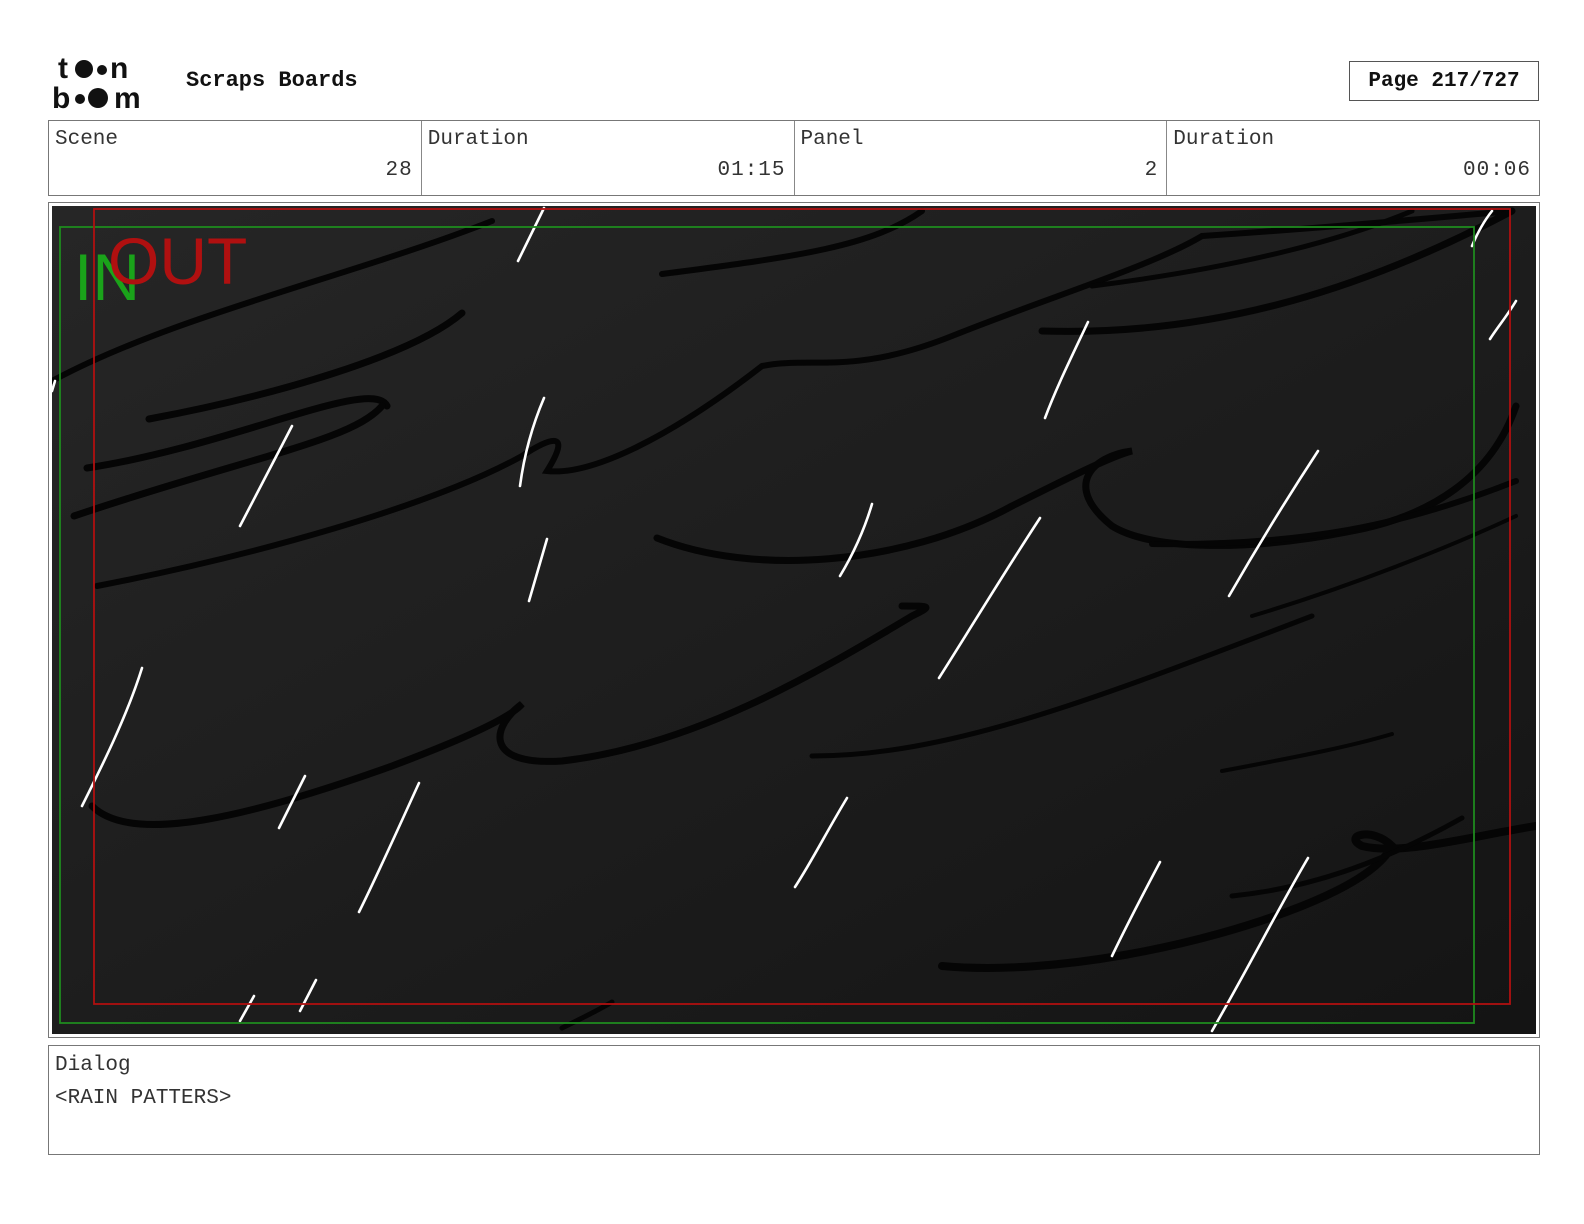 The width and height of the screenshot is (1584, 1224). I want to click on page-number: Page 217/727, so click(1444, 81).